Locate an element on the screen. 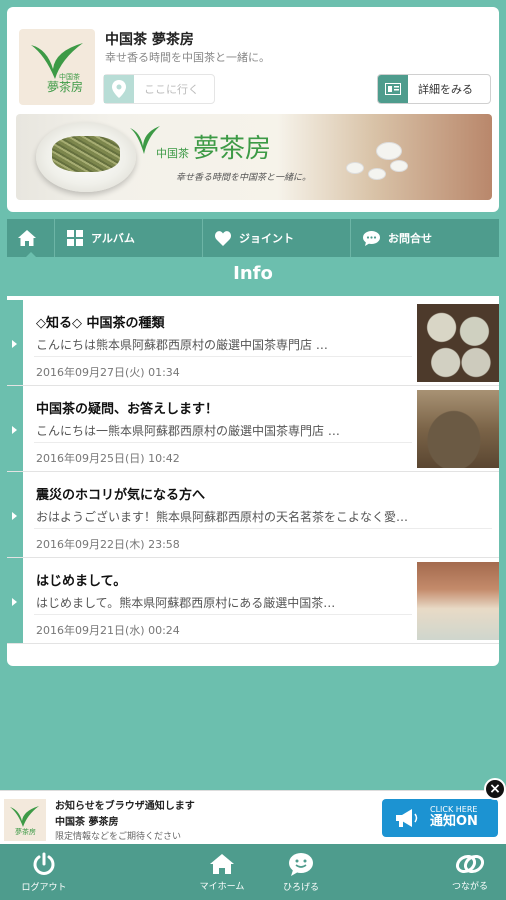  link-icon is located at coordinates (470, 863).